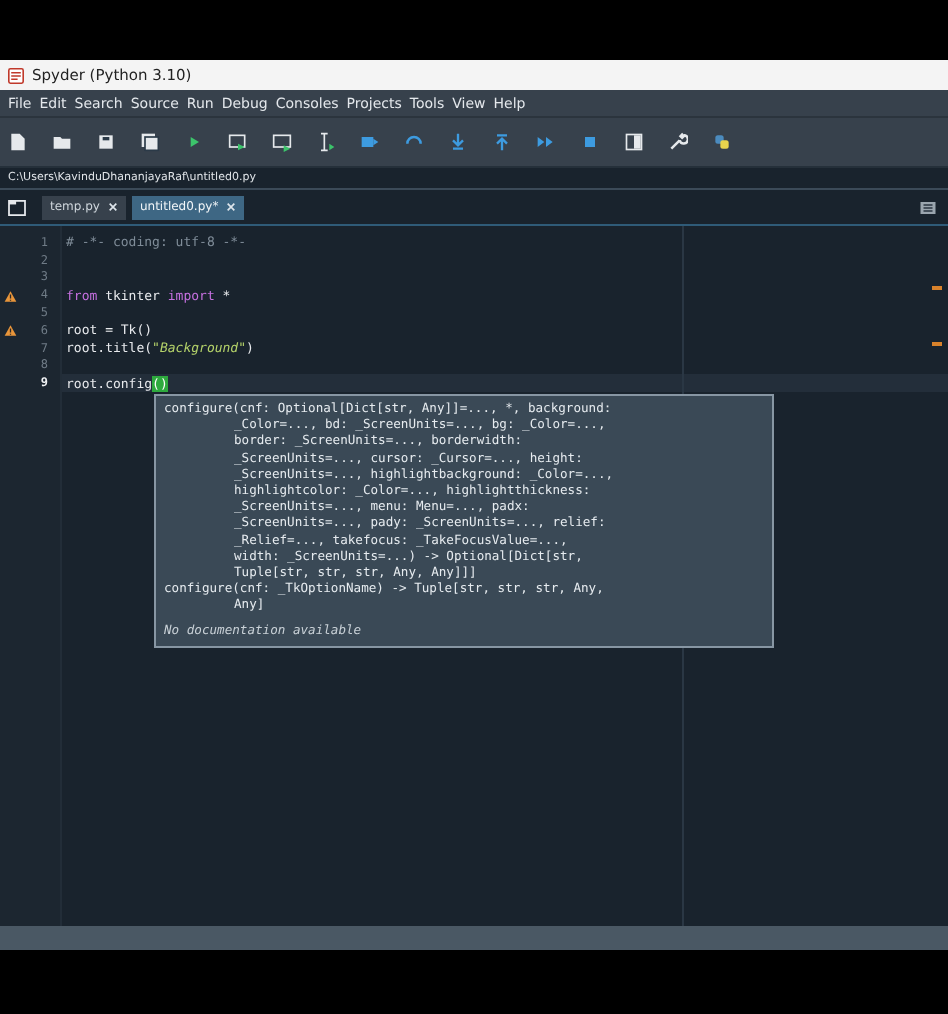 The image size is (948, 1014). Describe the element at coordinates (928, 207) in the screenshot. I see `menu-icon` at that location.